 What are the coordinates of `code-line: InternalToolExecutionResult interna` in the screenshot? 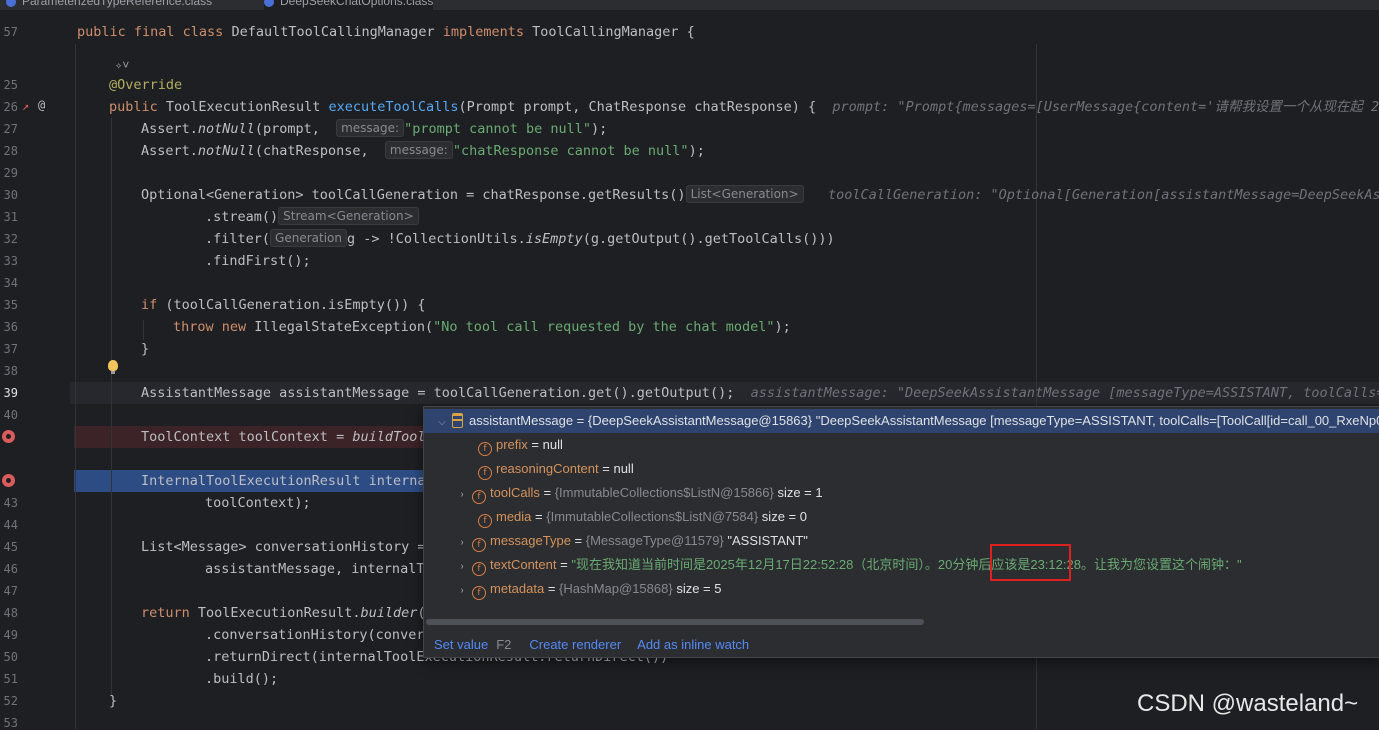 It's located at (283, 481).